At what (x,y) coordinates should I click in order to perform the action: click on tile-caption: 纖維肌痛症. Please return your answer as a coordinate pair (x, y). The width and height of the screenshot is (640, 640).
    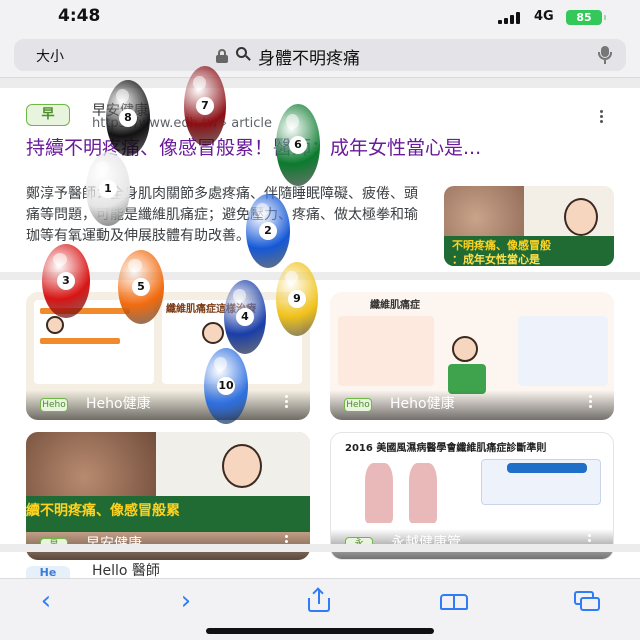
    Looking at the image, I should click on (395, 305).